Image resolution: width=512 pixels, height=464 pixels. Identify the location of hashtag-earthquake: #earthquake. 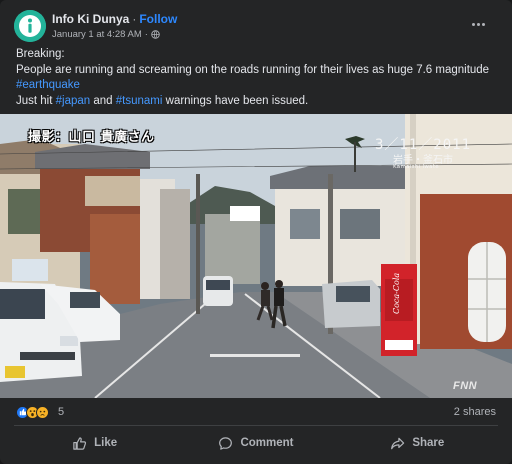
(48, 85).